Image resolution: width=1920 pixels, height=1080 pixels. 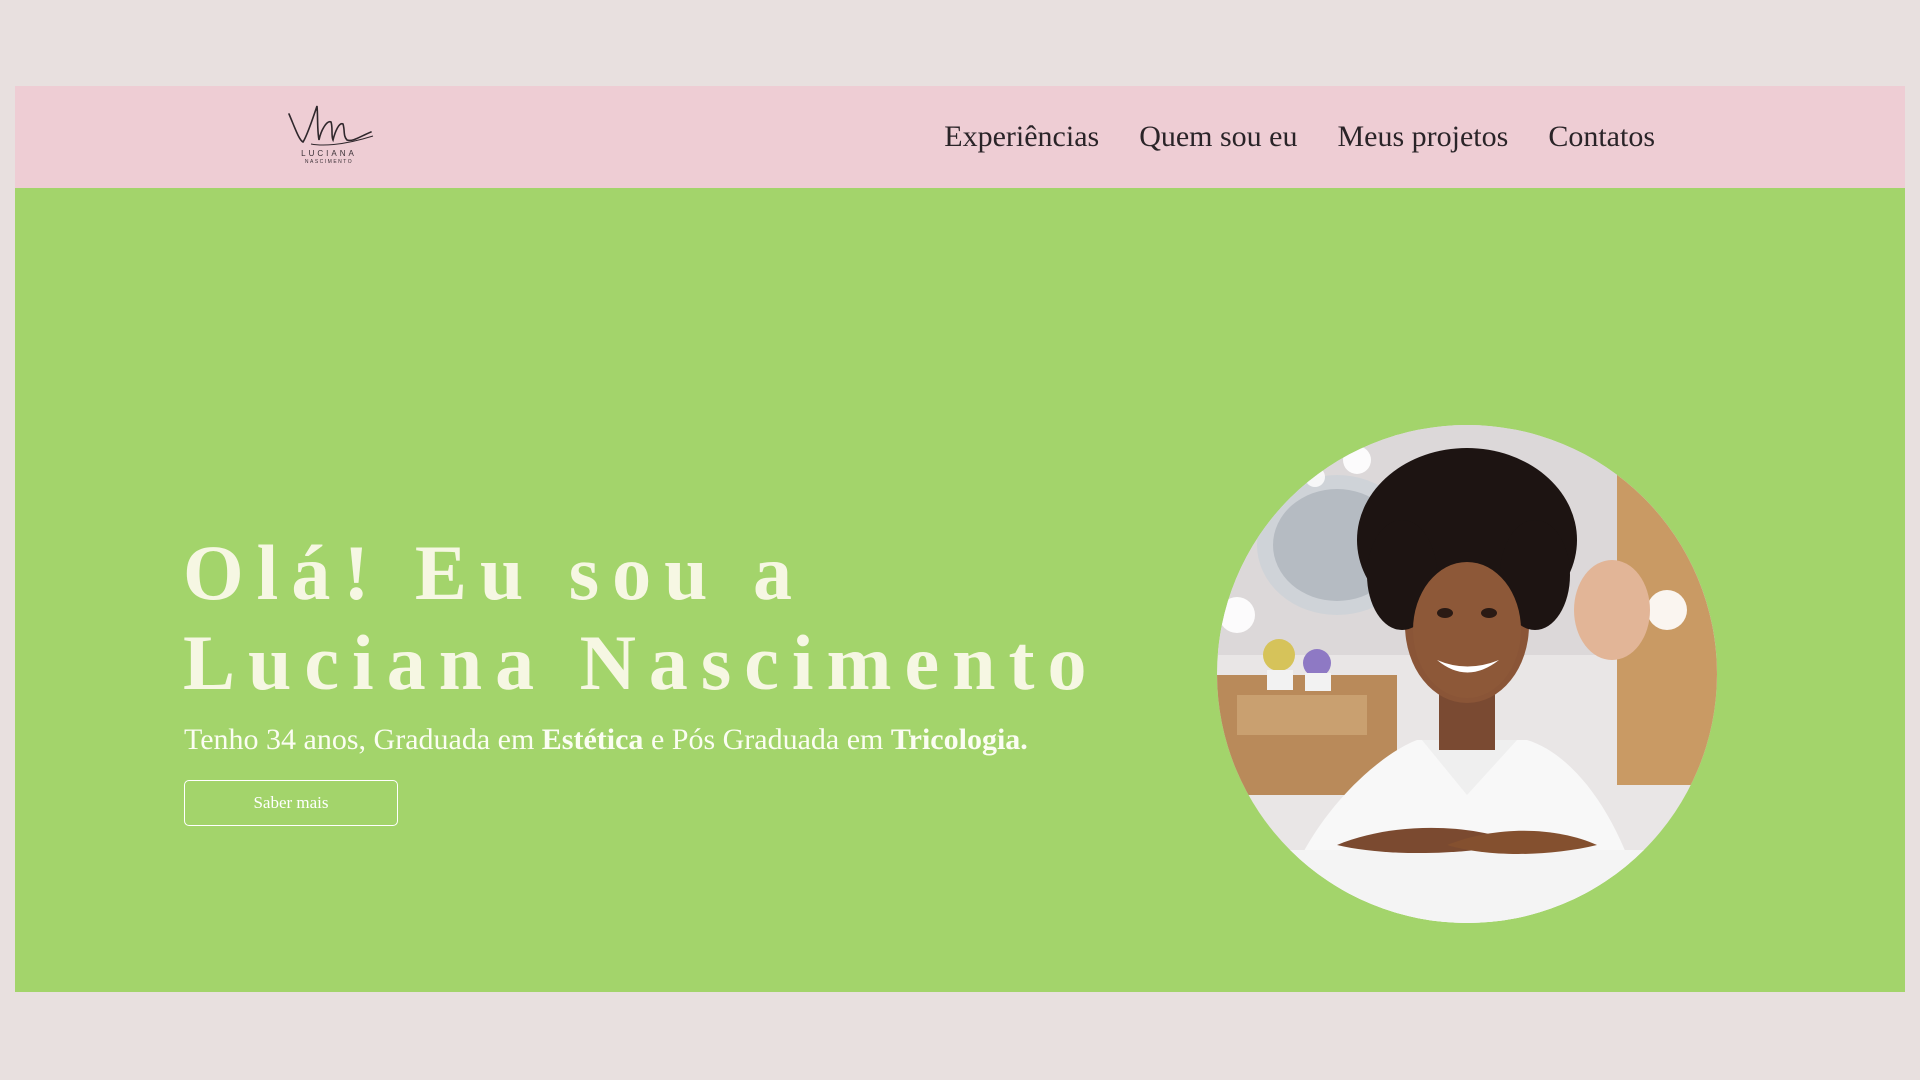 I want to click on hero-subtitle-part-2: e Pós Graduada em, so click(x=767, y=739).